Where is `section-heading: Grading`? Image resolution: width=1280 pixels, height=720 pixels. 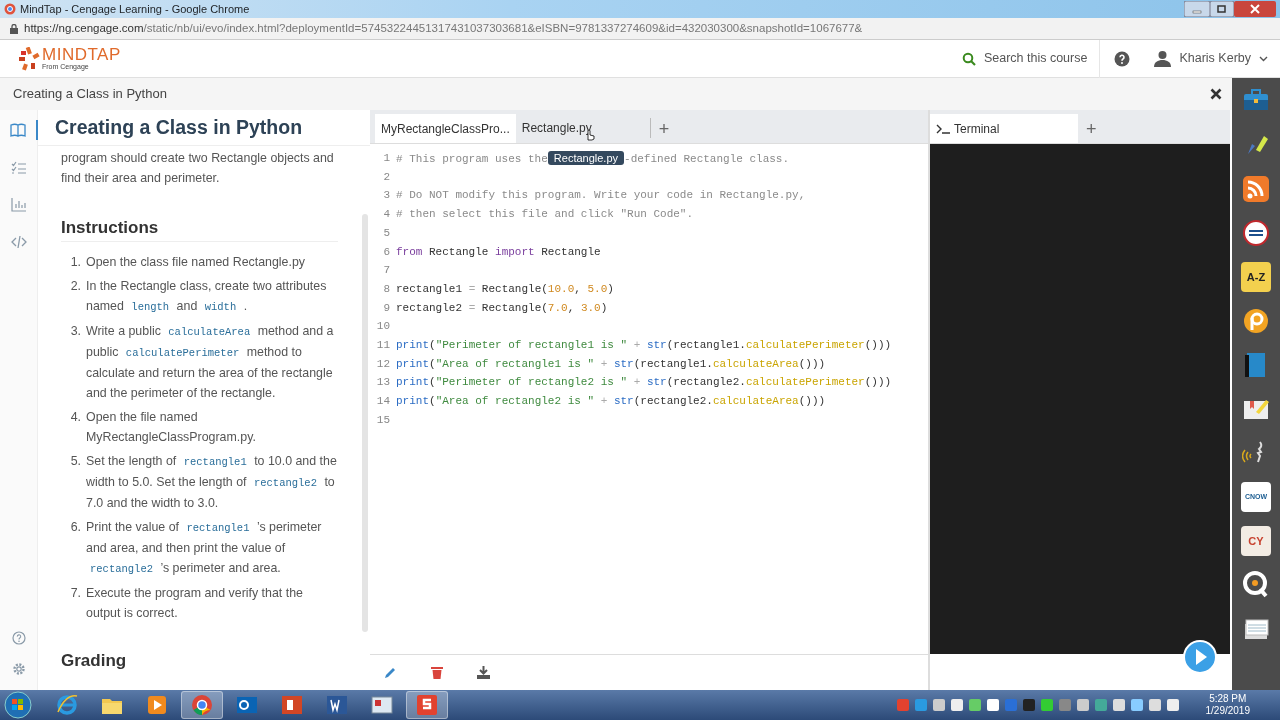 section-heading: Grading is located at coordinates (94, 661).